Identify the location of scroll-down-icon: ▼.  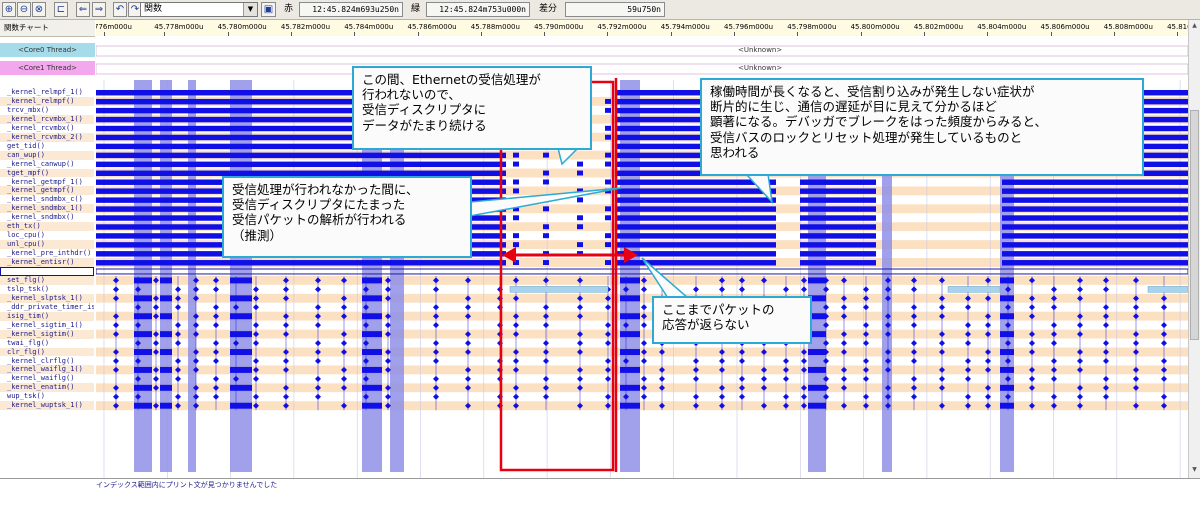
(1194, 470).